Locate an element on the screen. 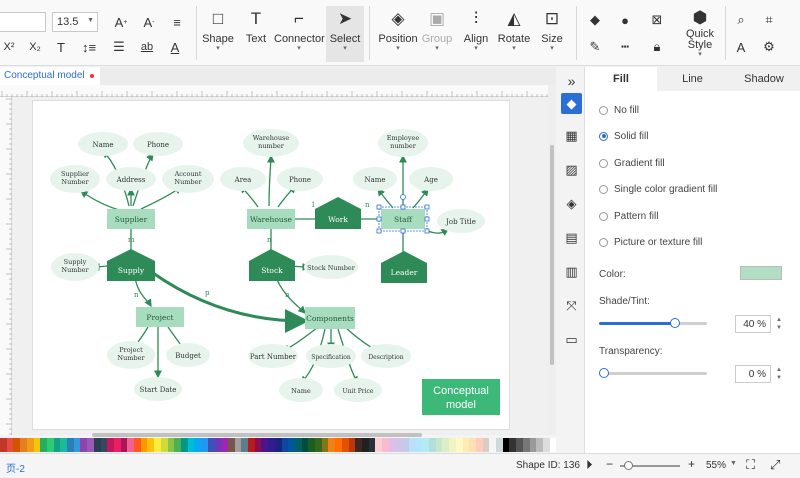  horizontal-scroll-thumb is located at coordinates (257, 435).